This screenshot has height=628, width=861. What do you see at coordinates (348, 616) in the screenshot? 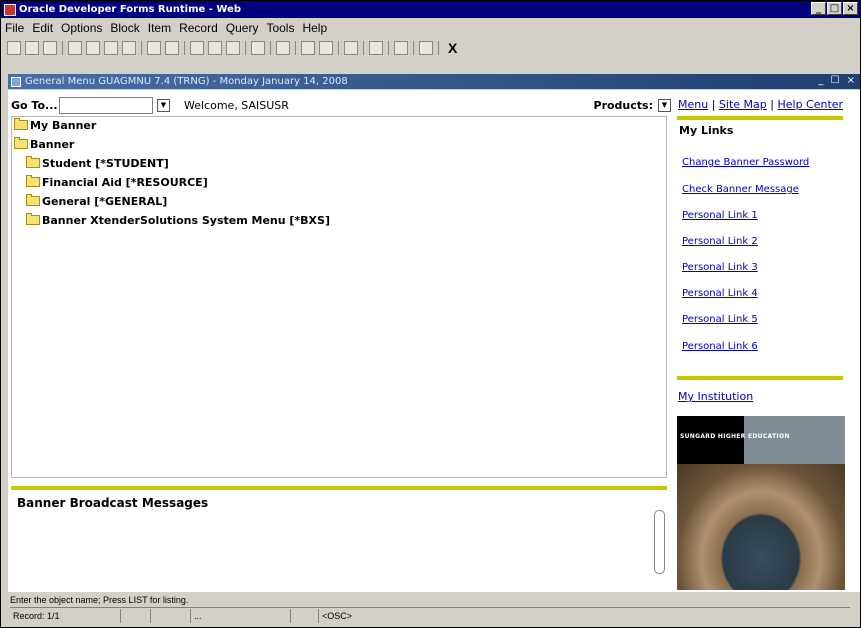
I see `status-osc: <OSC>` at bounding box center [348, 616].